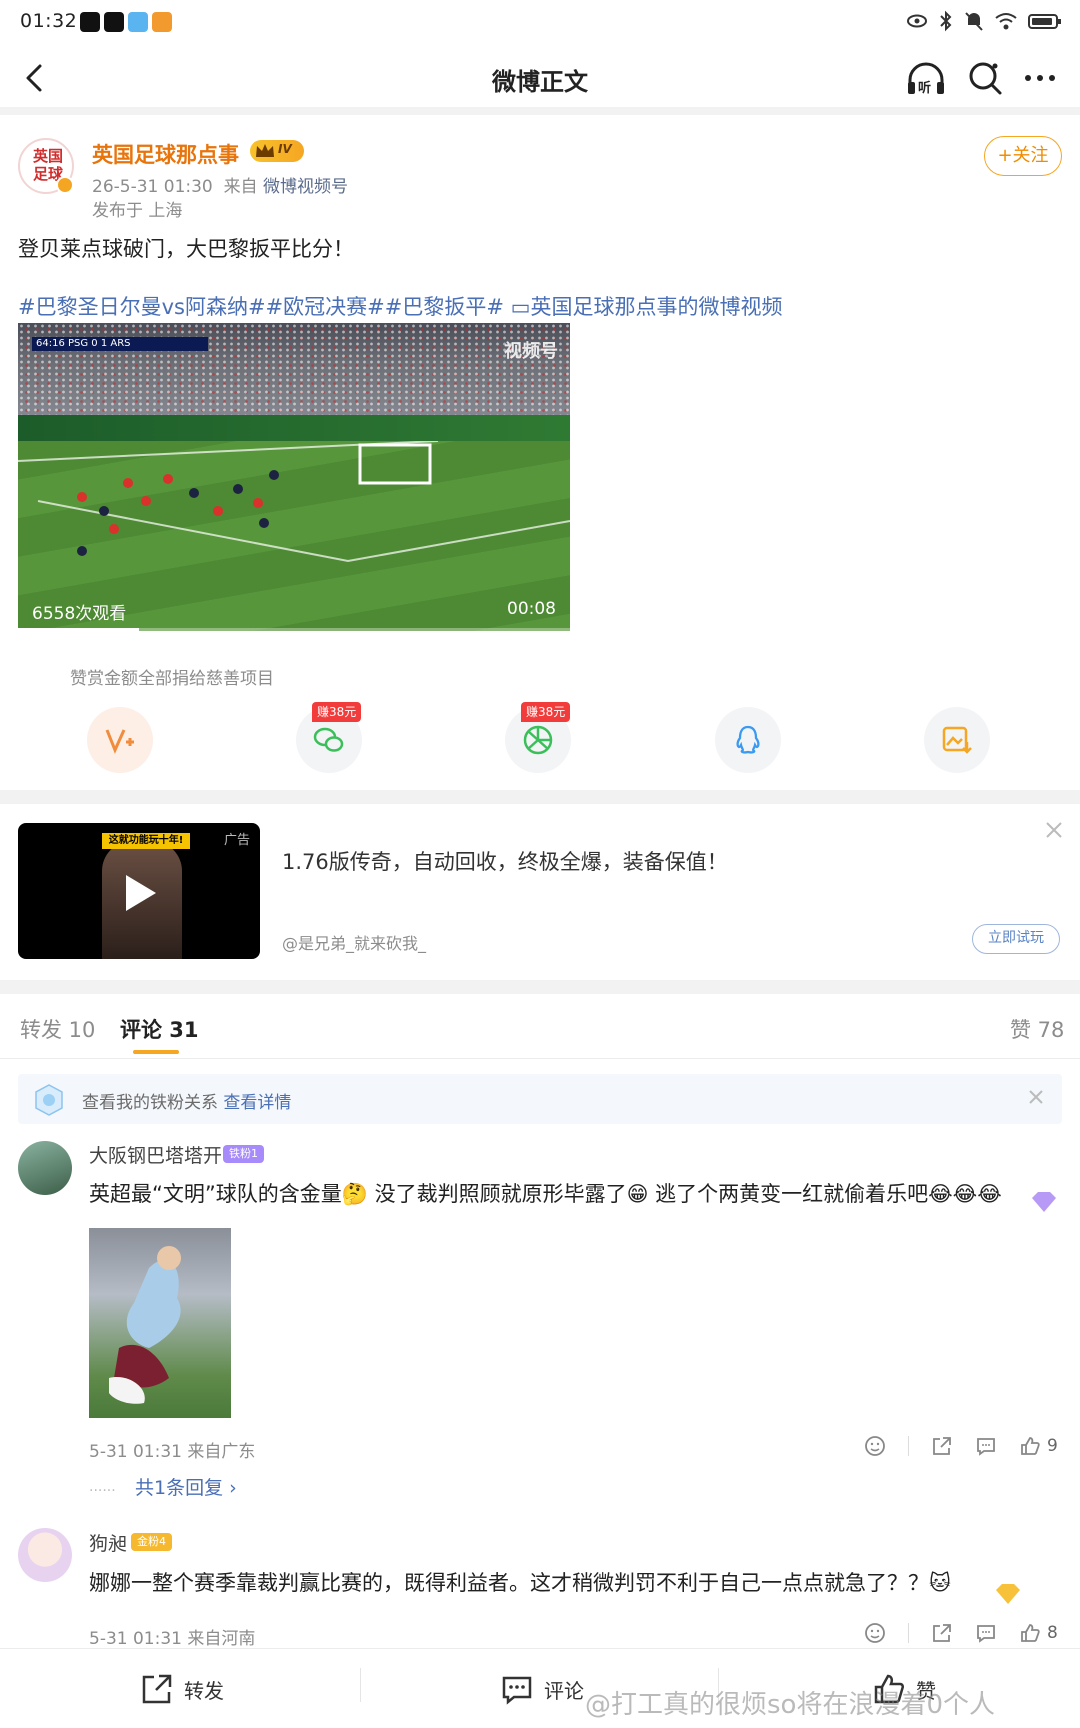 This screenshot has height=1728, width=1080. What do you see at coordinates (520, 307) in the screenshot?
I see `video-link-icon: ▭` at bounding box center [520, 307].